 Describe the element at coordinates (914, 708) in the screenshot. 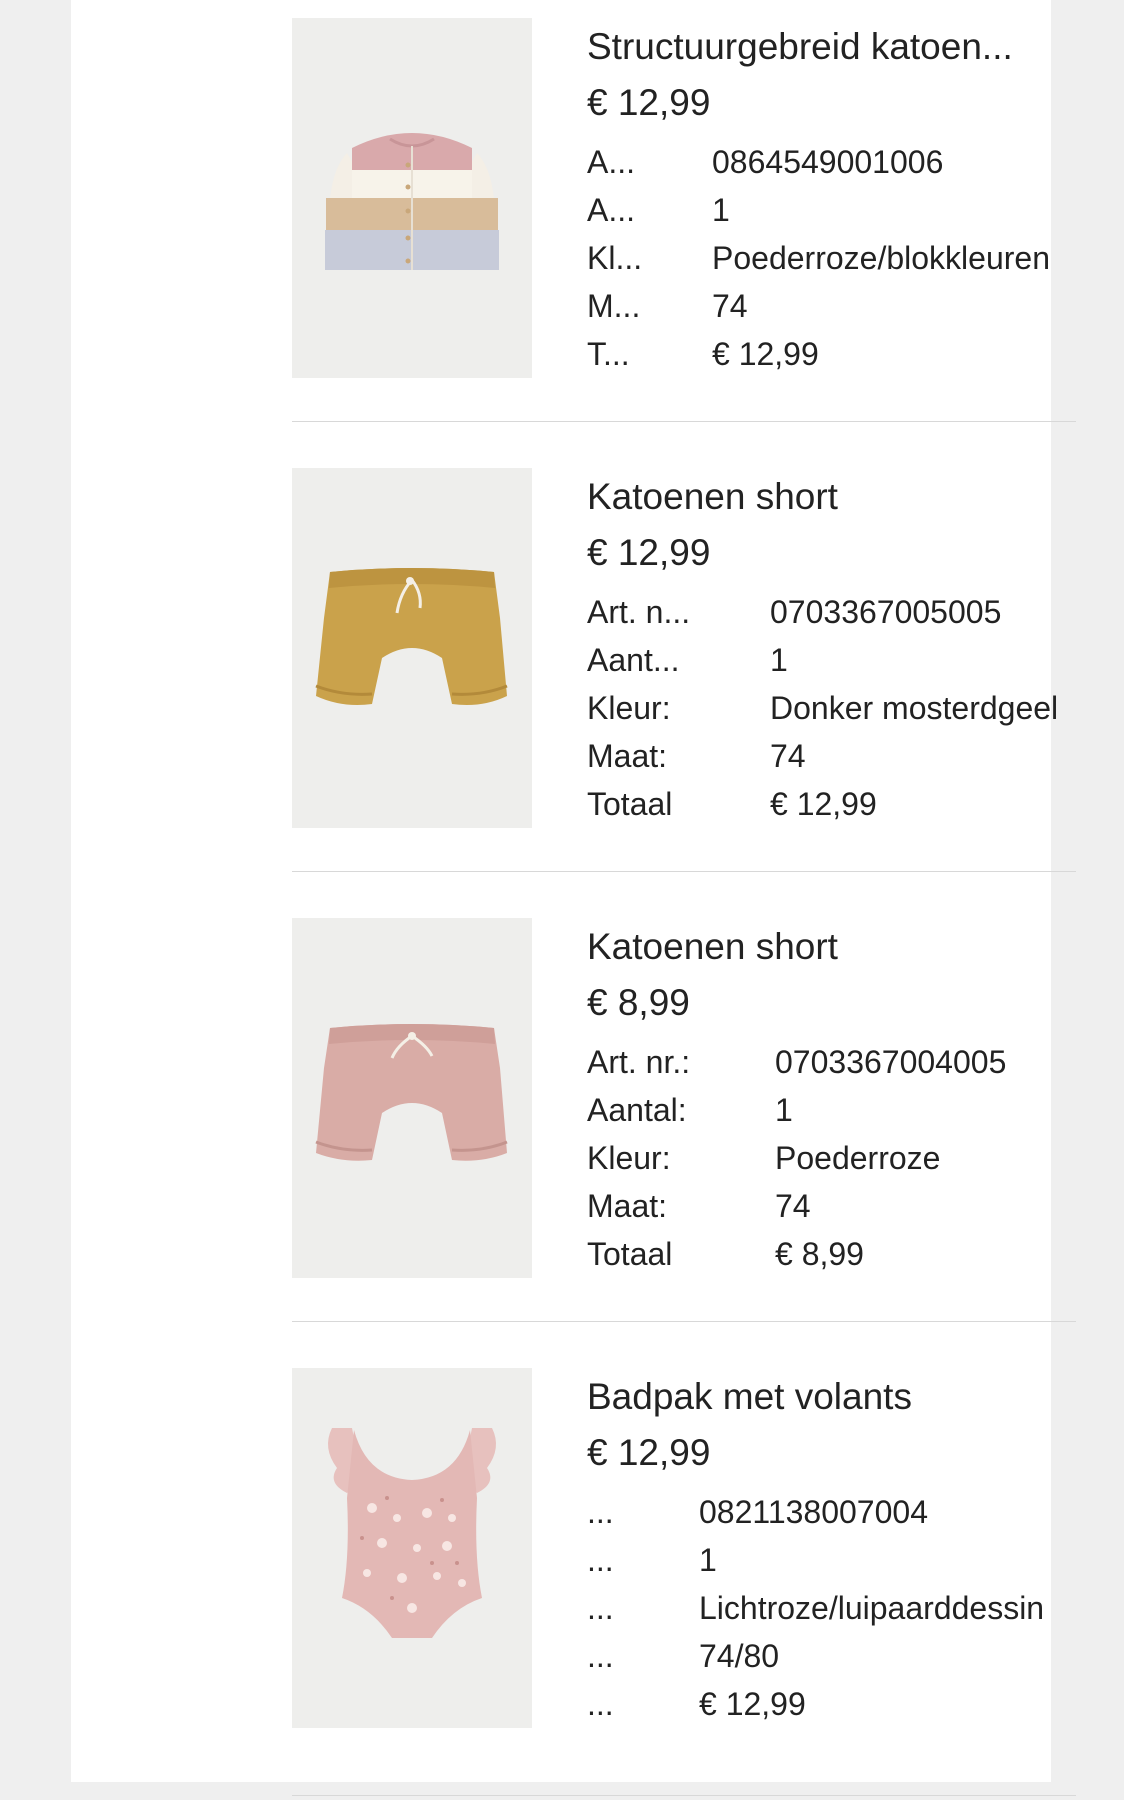

I see `detail-value: Donker mosterdgeel` at that location.